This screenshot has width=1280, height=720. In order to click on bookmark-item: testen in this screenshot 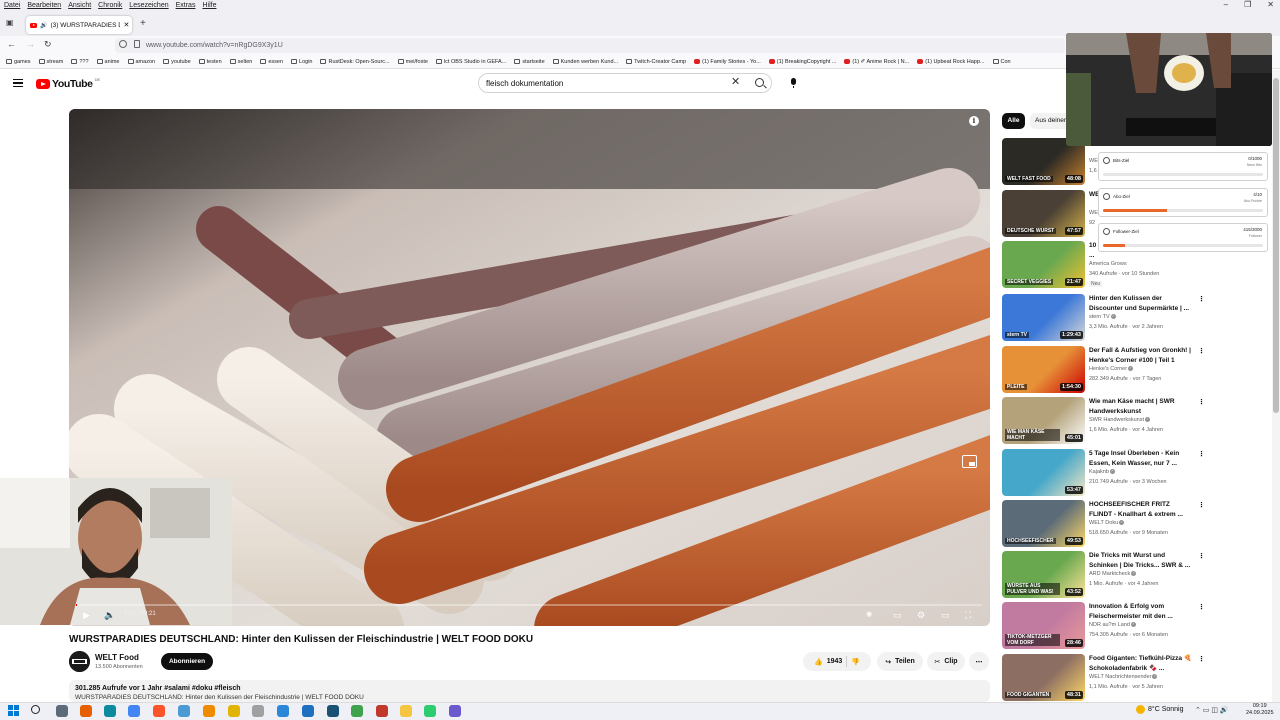, I will do `click(210, 62)`.